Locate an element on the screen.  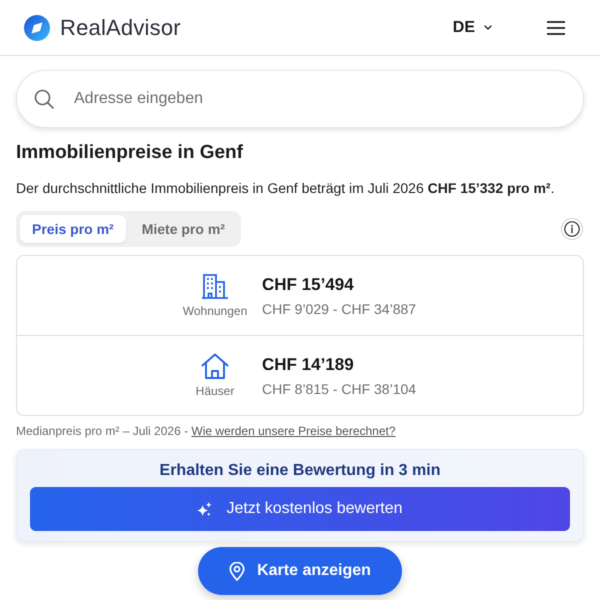
show-map-button: Karte anzeigen is located at coordinates (300, 571).